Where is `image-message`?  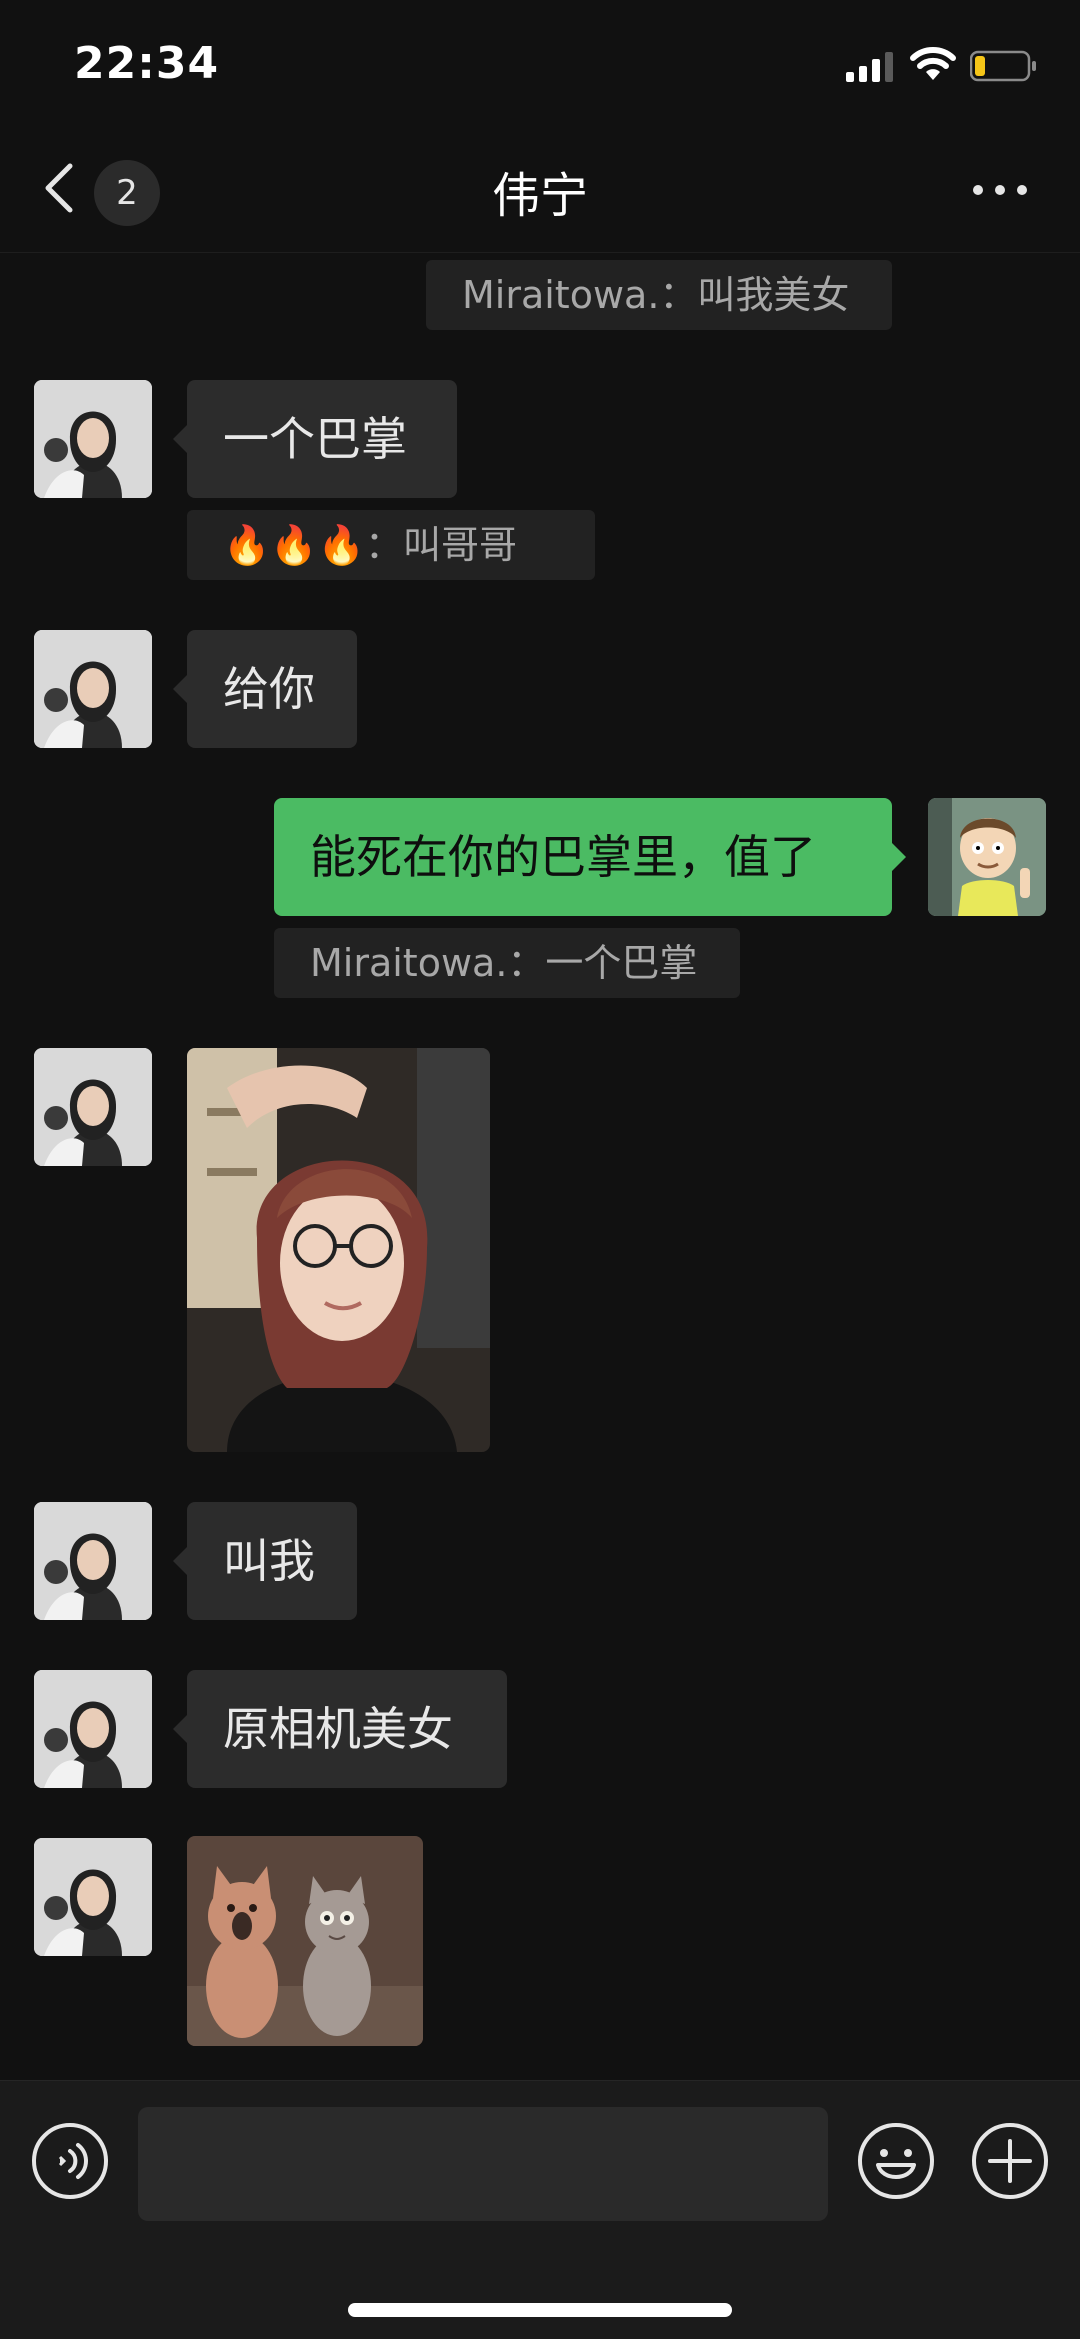
image-message is located at coordinates (338, 1250).